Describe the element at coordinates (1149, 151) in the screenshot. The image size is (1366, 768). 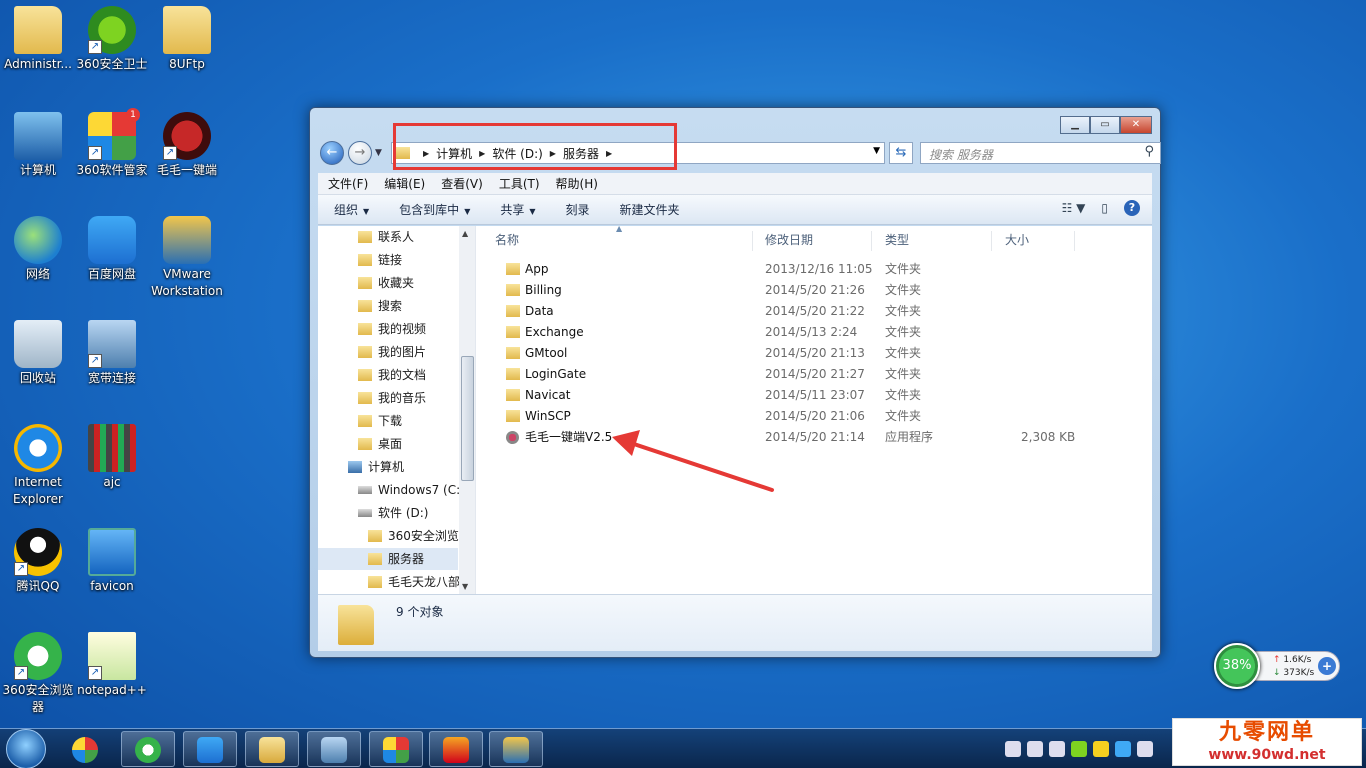
I see `search-icon: ⚲` at that location.